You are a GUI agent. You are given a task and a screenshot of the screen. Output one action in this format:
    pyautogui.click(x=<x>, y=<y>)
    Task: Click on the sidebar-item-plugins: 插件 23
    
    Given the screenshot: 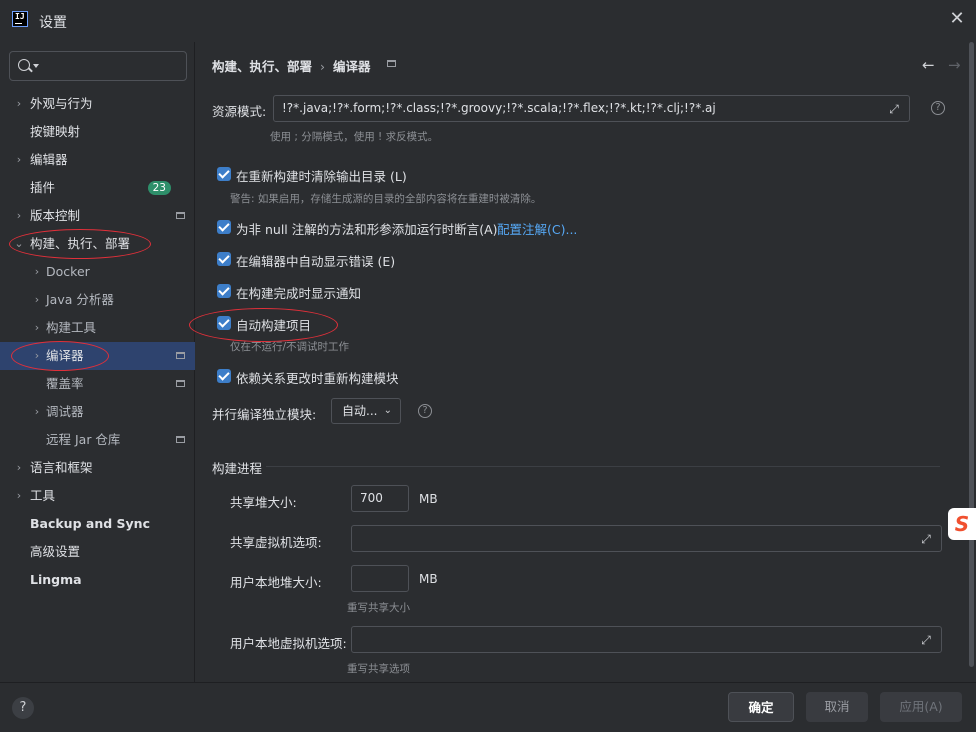 What is the action you would take?
    pyautogui.click(x=97, y=188)
    